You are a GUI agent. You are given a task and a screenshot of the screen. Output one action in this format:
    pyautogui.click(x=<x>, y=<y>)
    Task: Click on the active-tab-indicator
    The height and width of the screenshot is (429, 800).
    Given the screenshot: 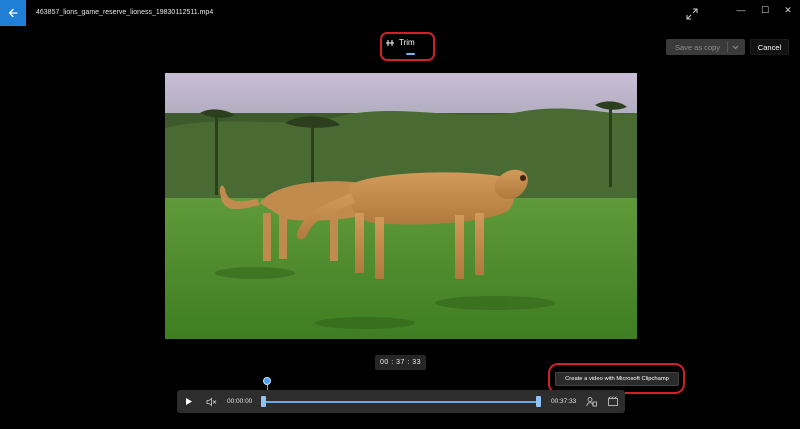 What is the action you would take?
    pyautogui.click(x=410, y=54)
    